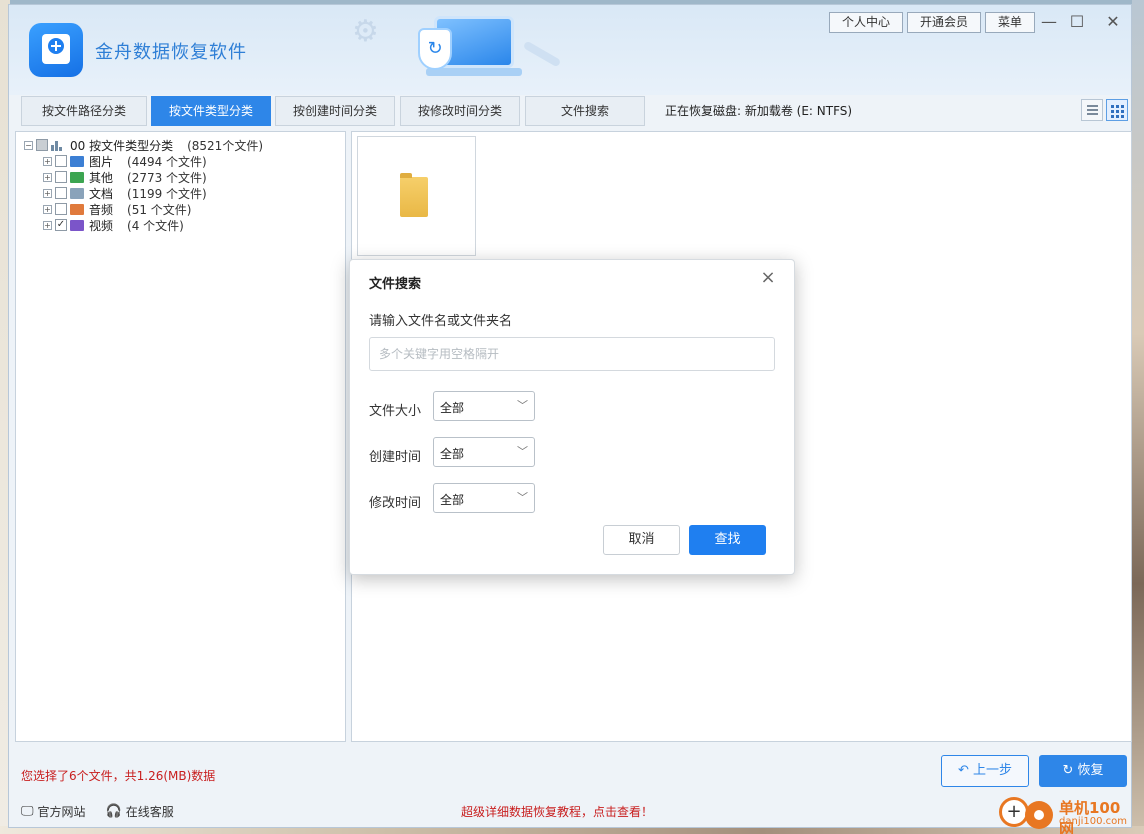  I want to click on online-service-link: 🎧 在线客服, so click(140, 811).